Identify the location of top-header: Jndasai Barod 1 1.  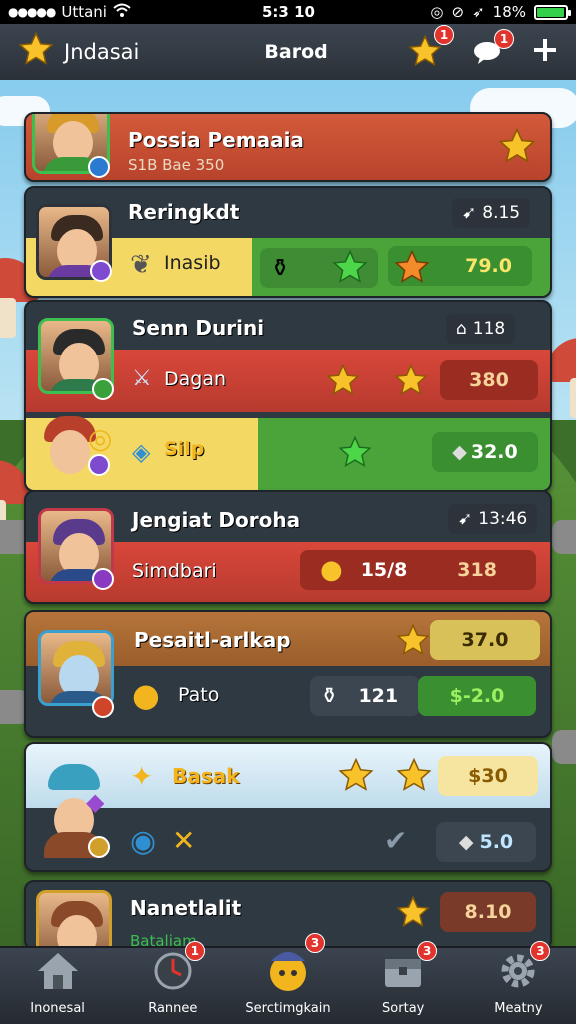
(288, 52).